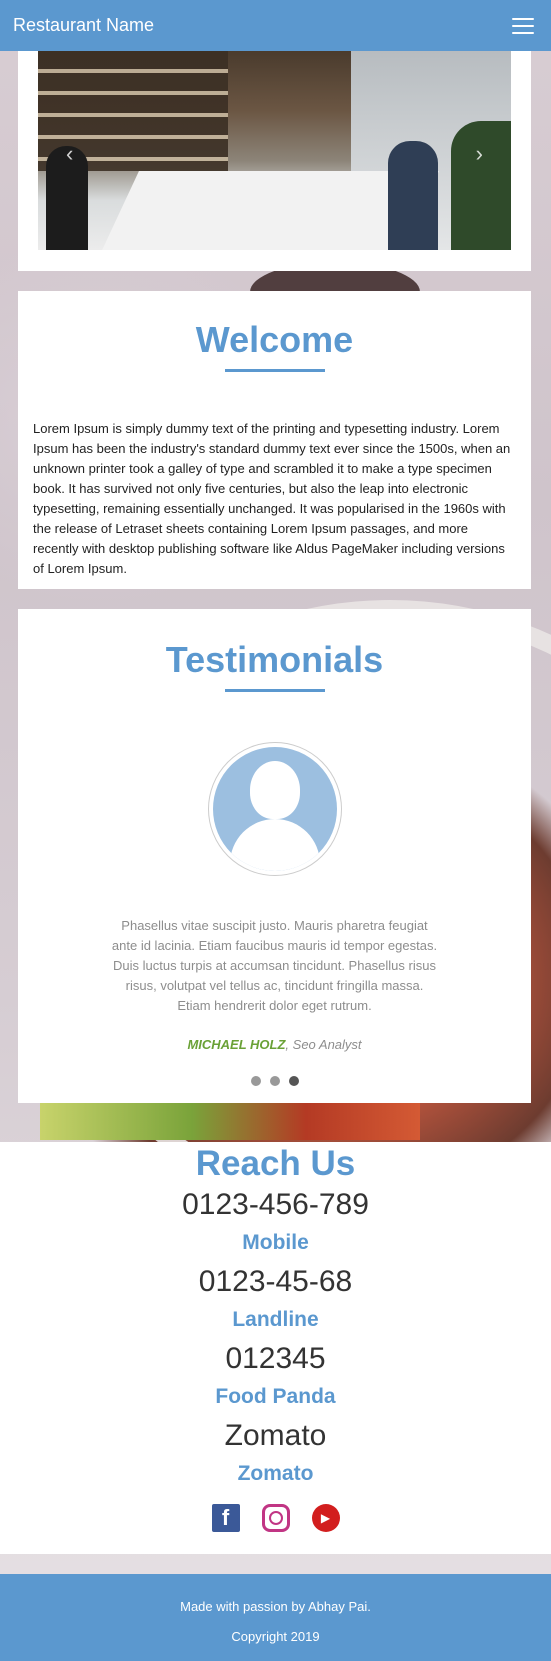  I want to click on zomato-label: Zomato, so click(275, 1473).